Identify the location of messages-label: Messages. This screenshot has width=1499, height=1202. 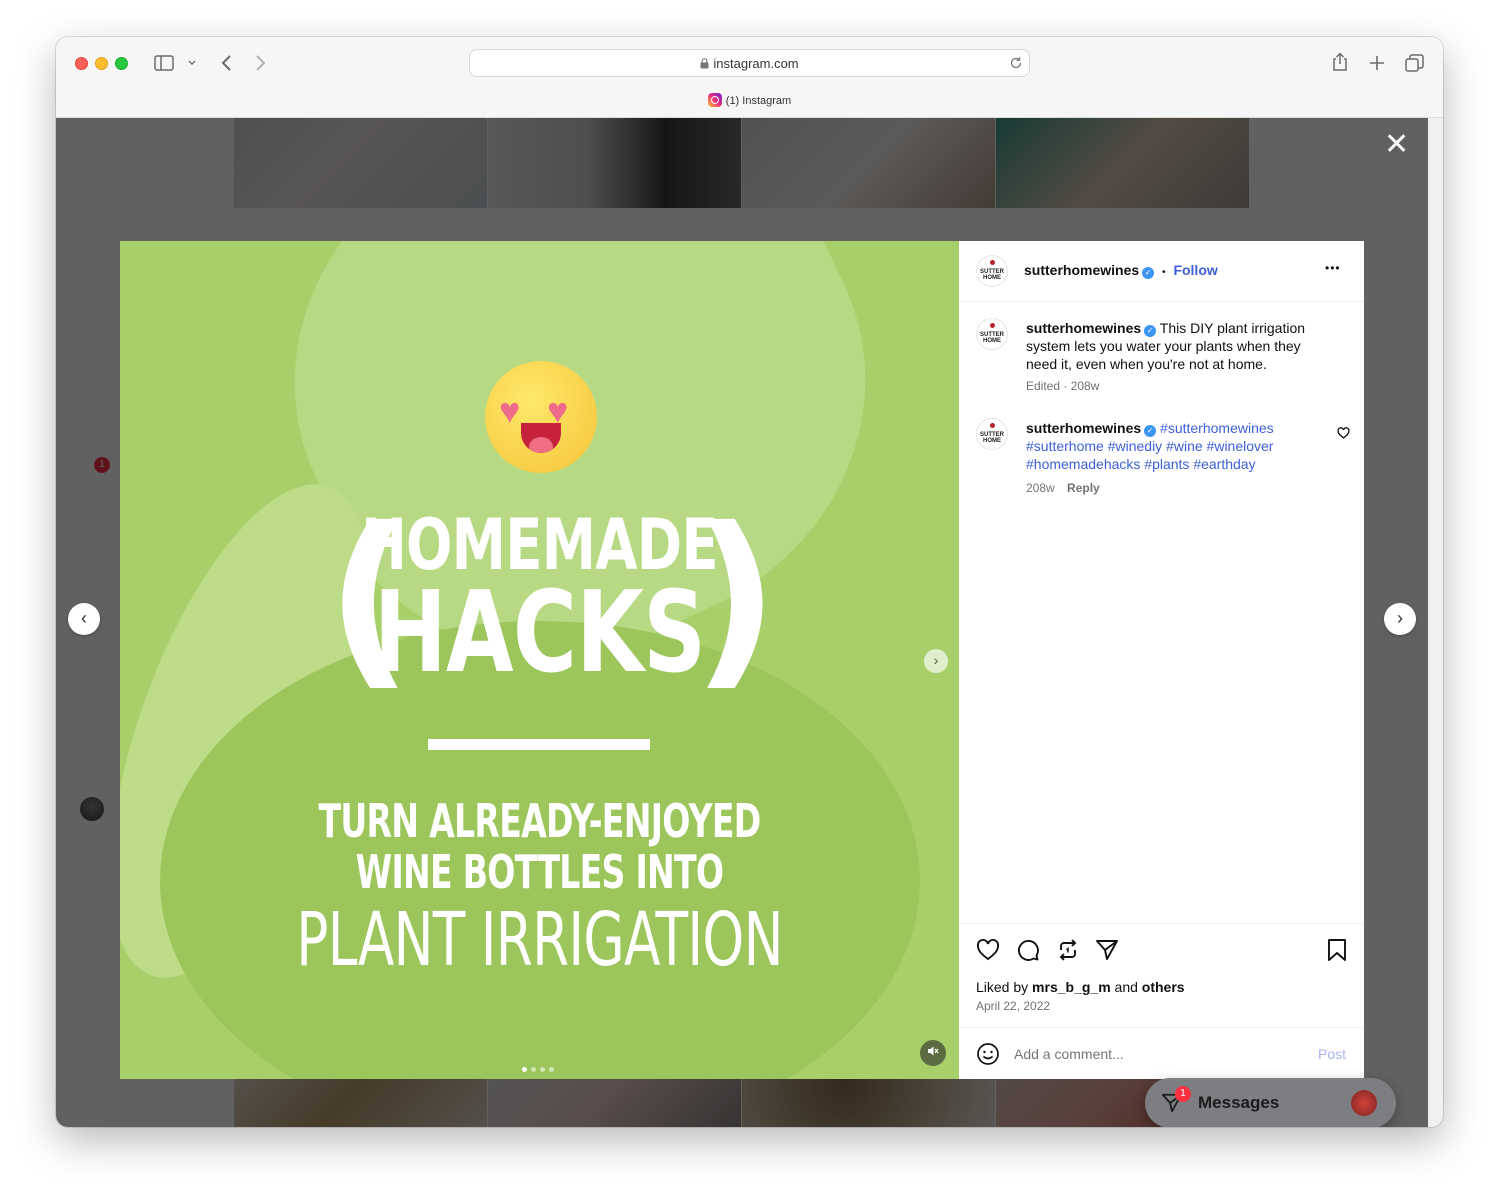
(1239, 1102).